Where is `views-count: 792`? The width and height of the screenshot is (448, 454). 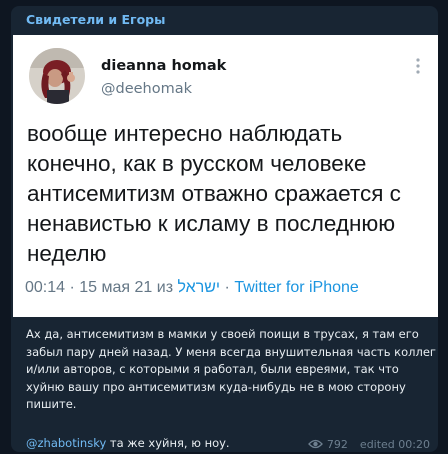
views-count: 792 is located at coordinates (337, 444).